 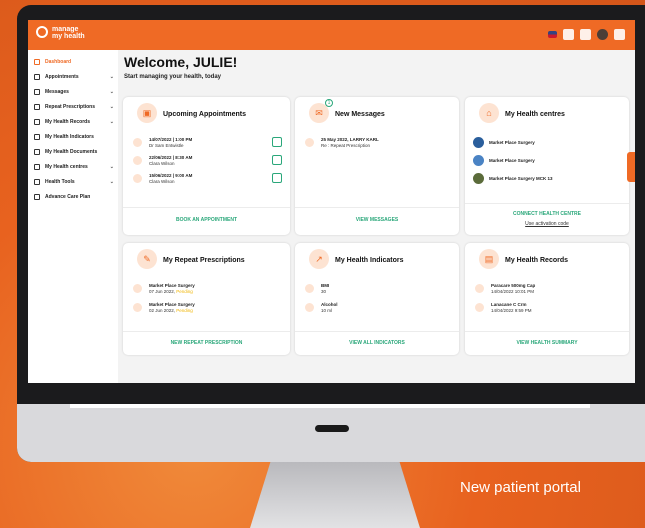 What do you see at coordinates (380, 309) in the screenshot?
I see `list-item: Alcohol 10 ml` at bounding box center [380, 309].